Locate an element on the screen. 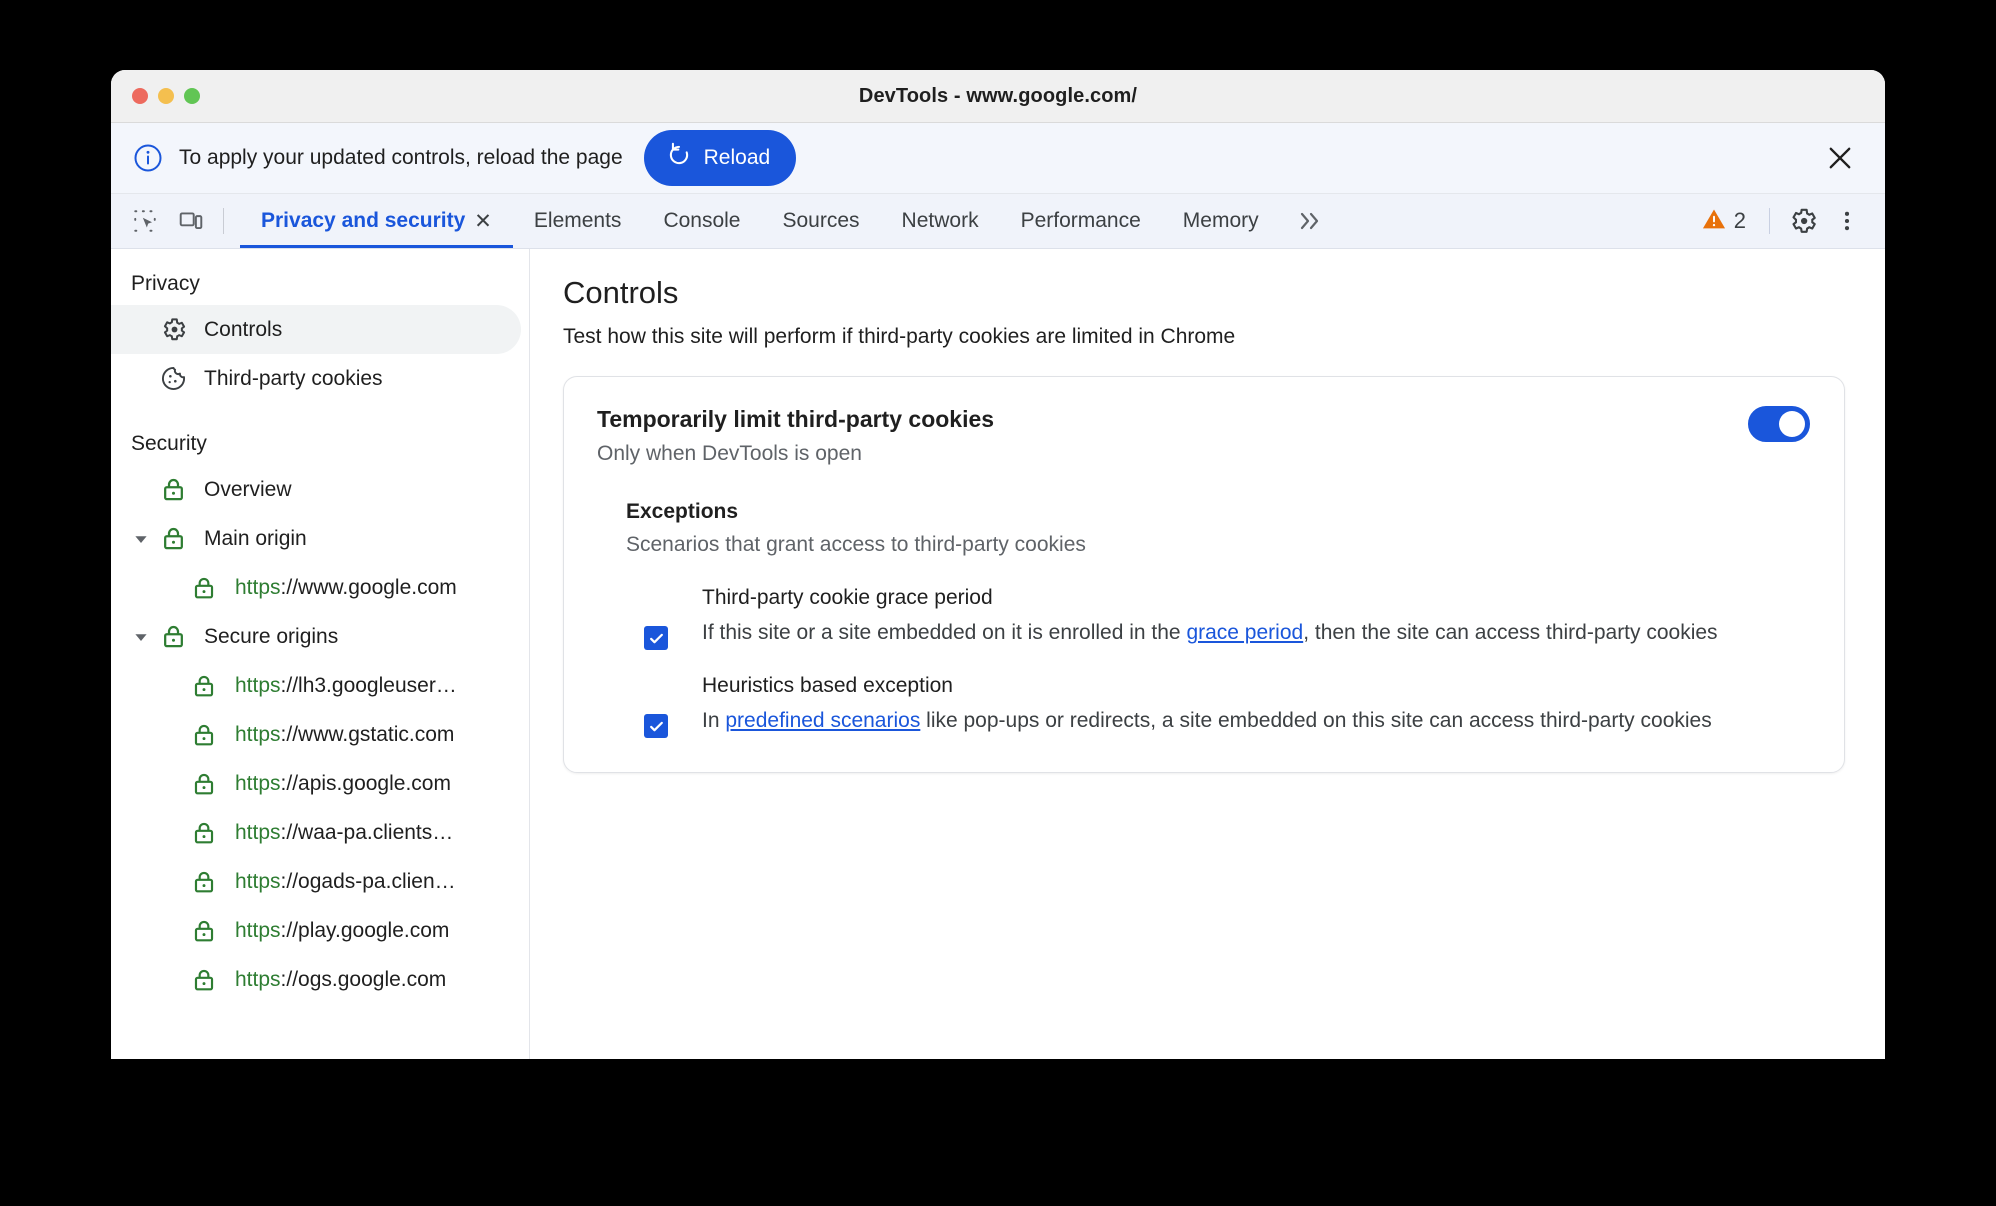 This screenshot has width=1996, height=1206. info-icon is located at coordinates (148, 158).